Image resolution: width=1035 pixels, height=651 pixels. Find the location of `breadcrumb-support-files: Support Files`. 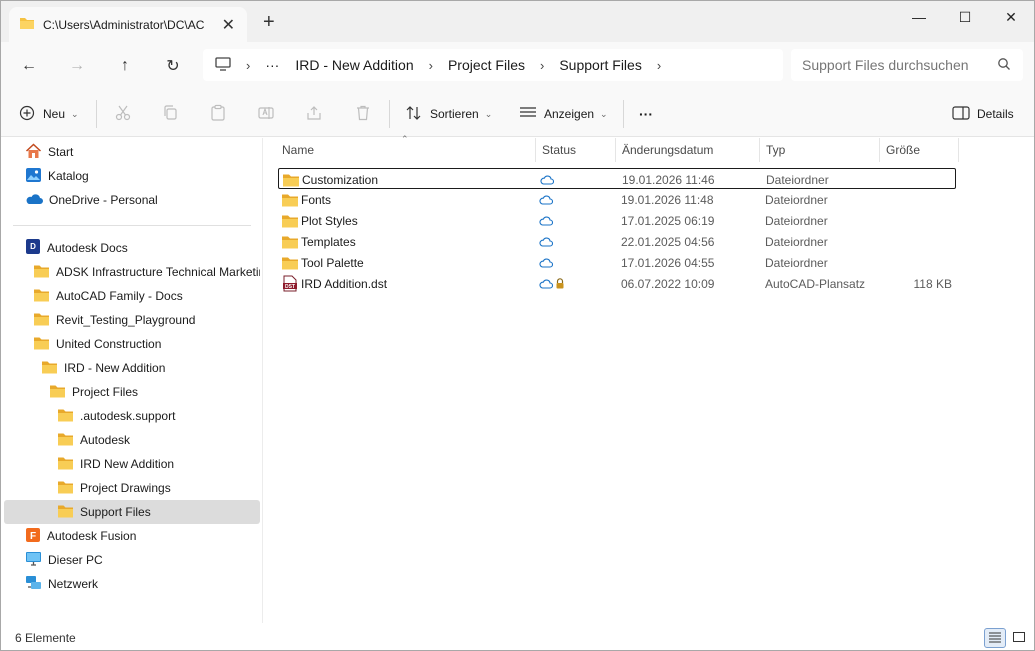

breadcrumb-support-files: Support Files is located at coordinates (600, 65).